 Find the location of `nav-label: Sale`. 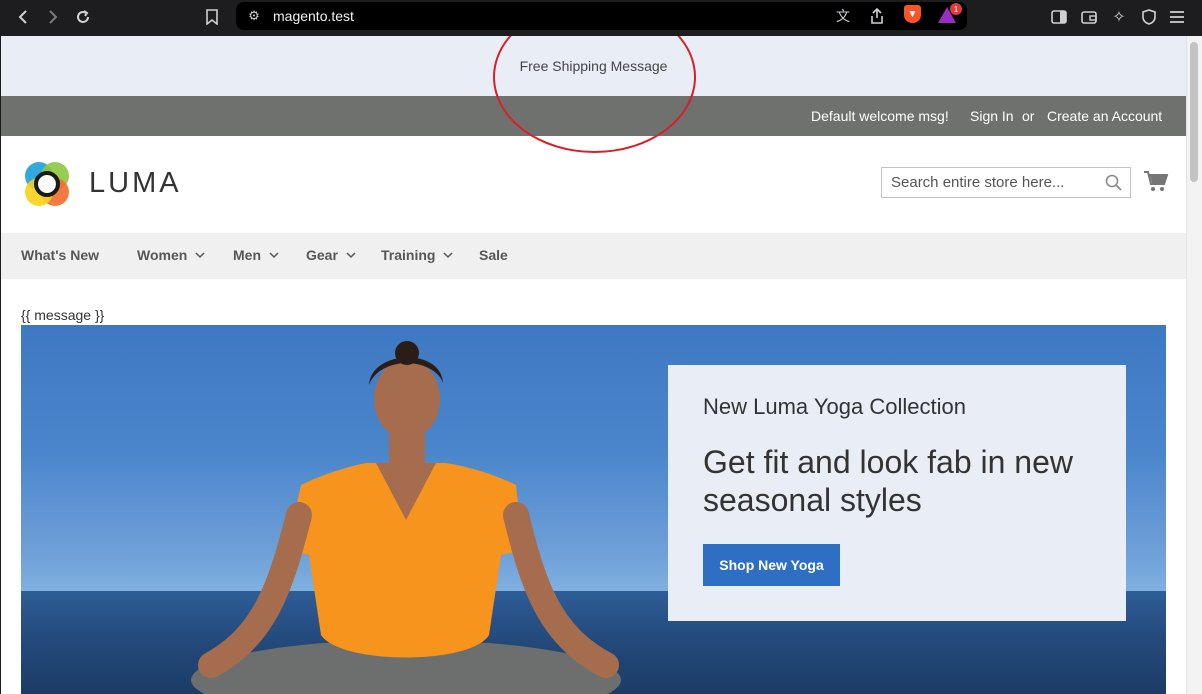

nav-label: Sale is located at coordinates (493, 255).